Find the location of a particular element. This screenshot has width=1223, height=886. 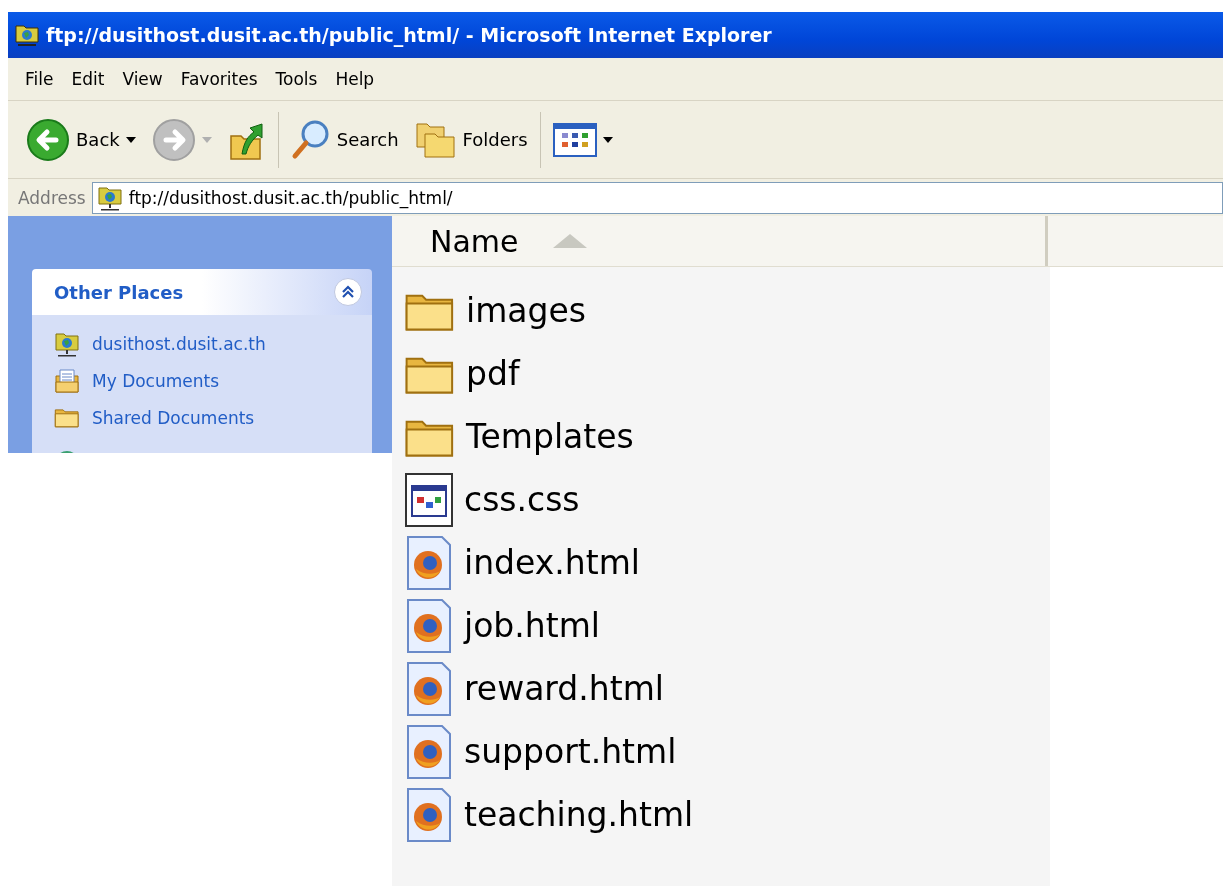

folders-button: Folders is located at coordinates (471, 139).